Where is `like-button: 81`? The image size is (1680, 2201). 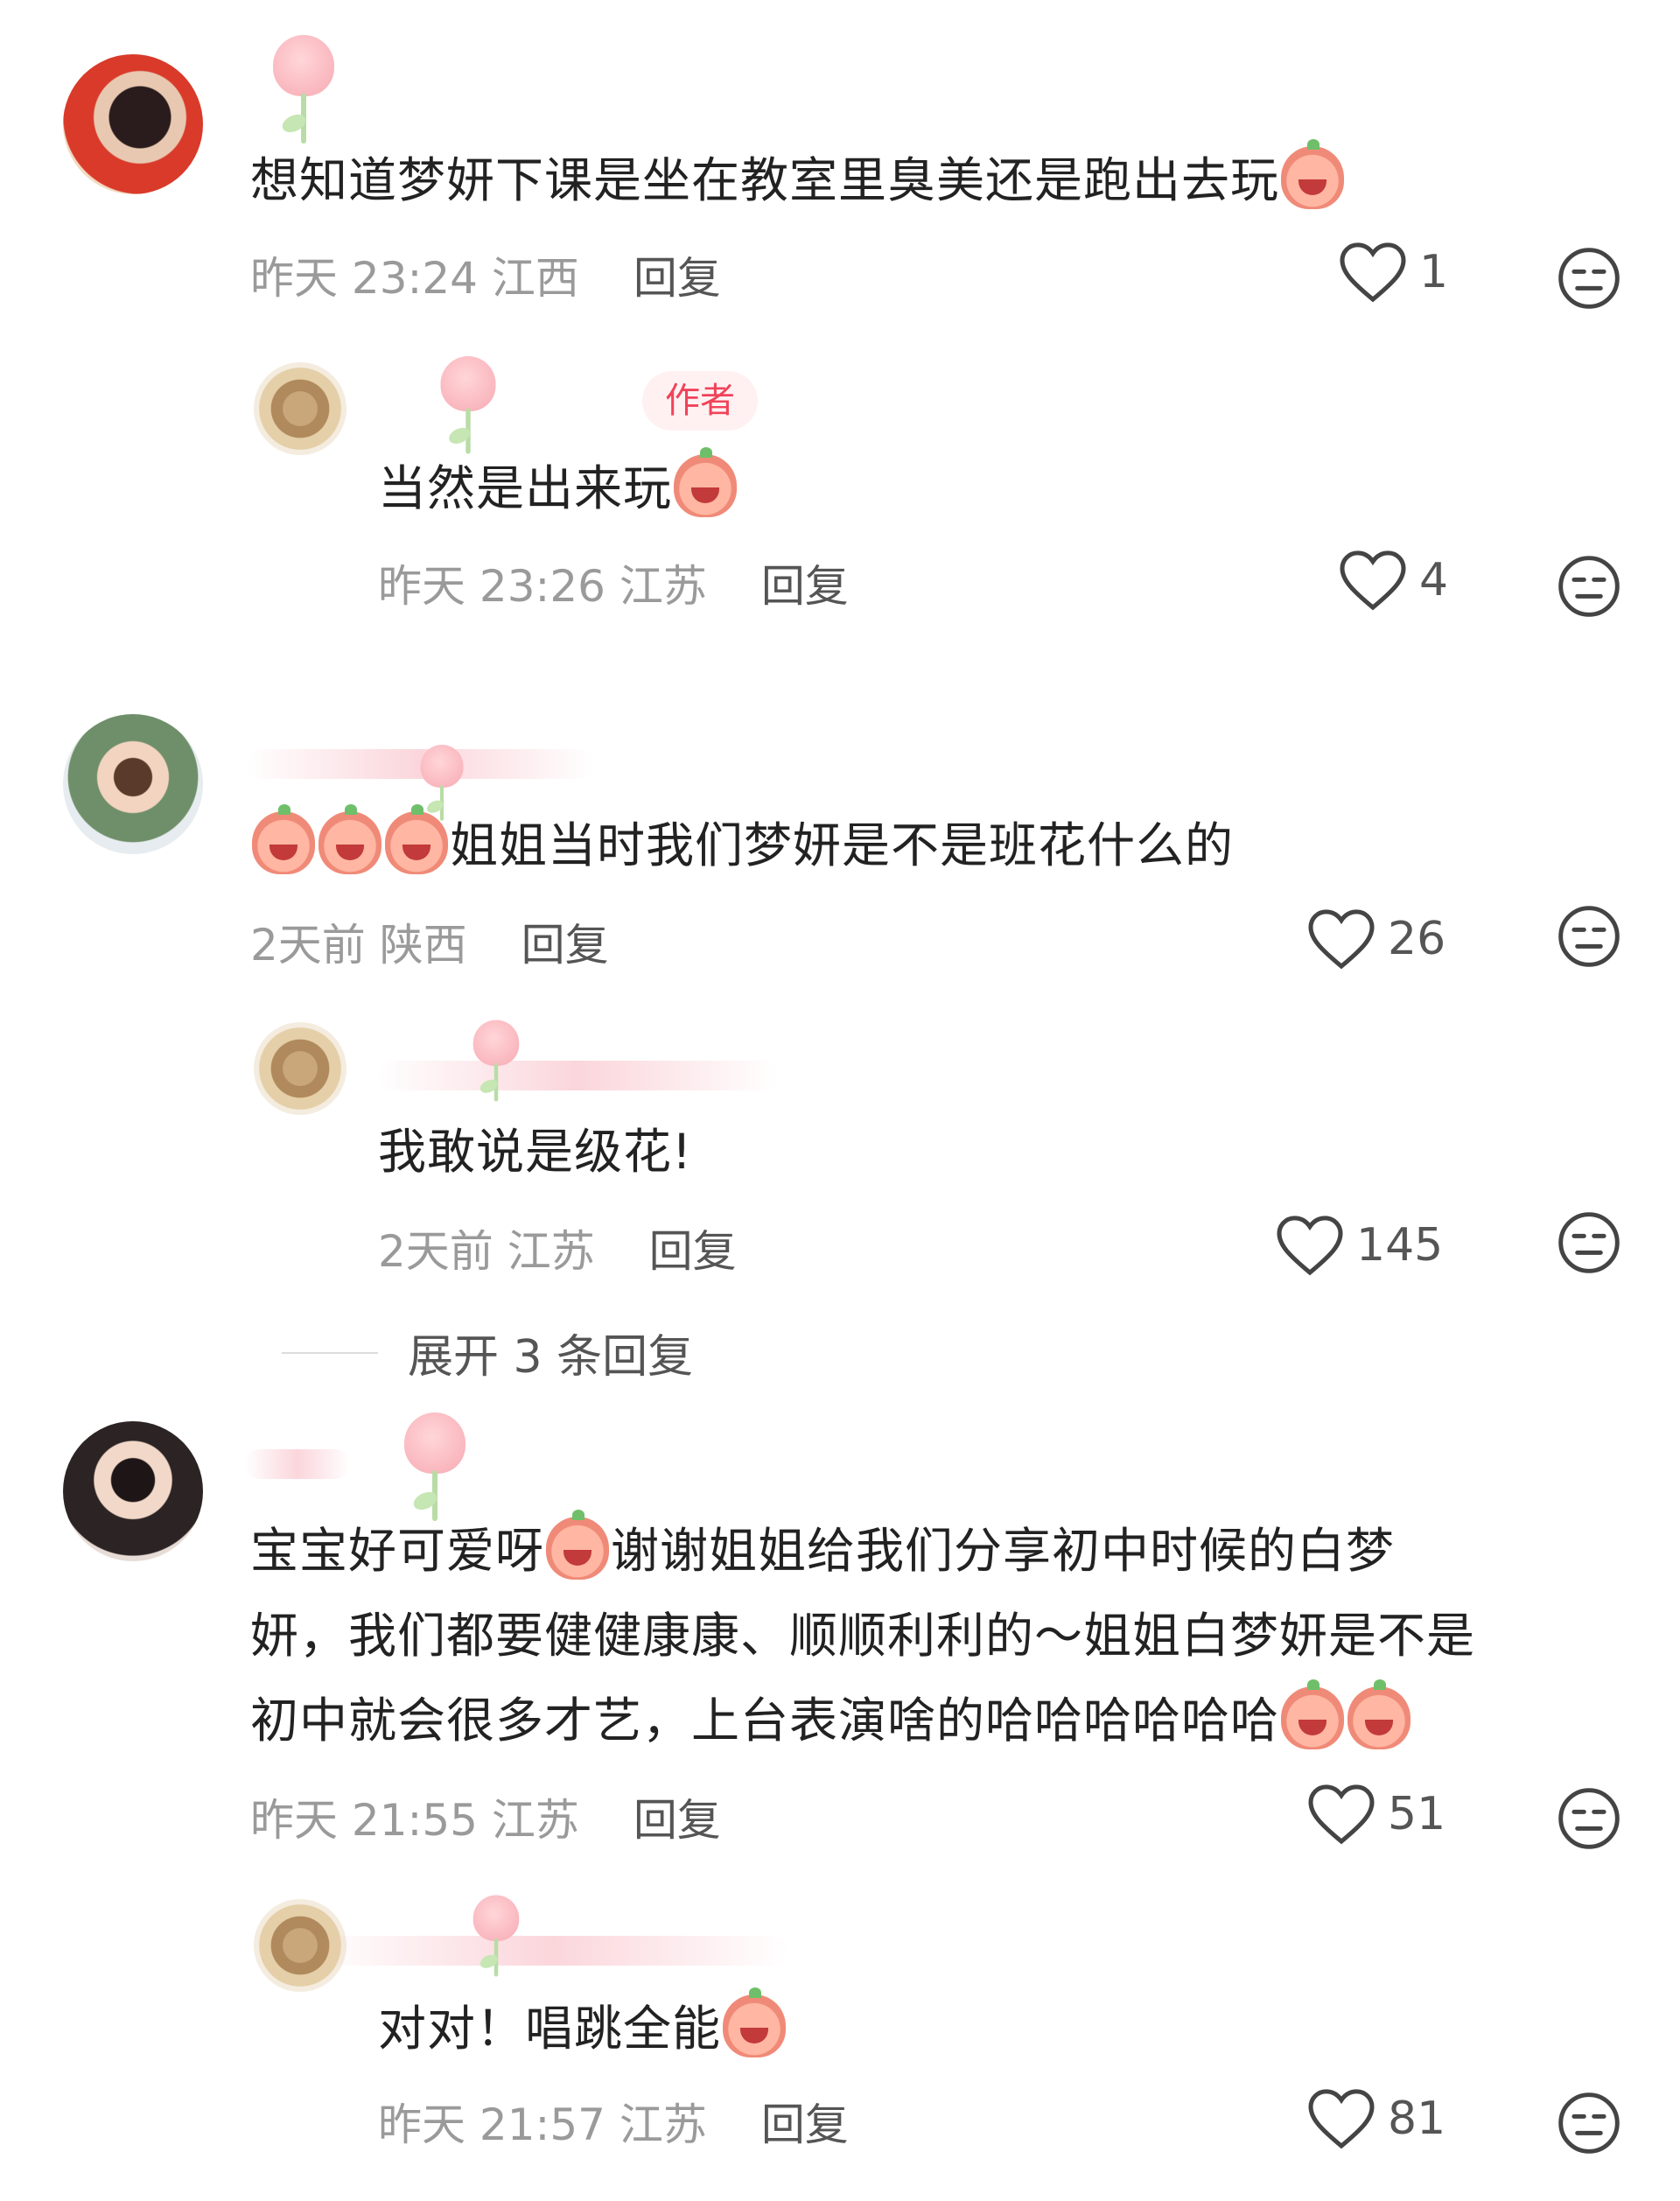
like-button: 81 is located at coordinates (1376, 2118).